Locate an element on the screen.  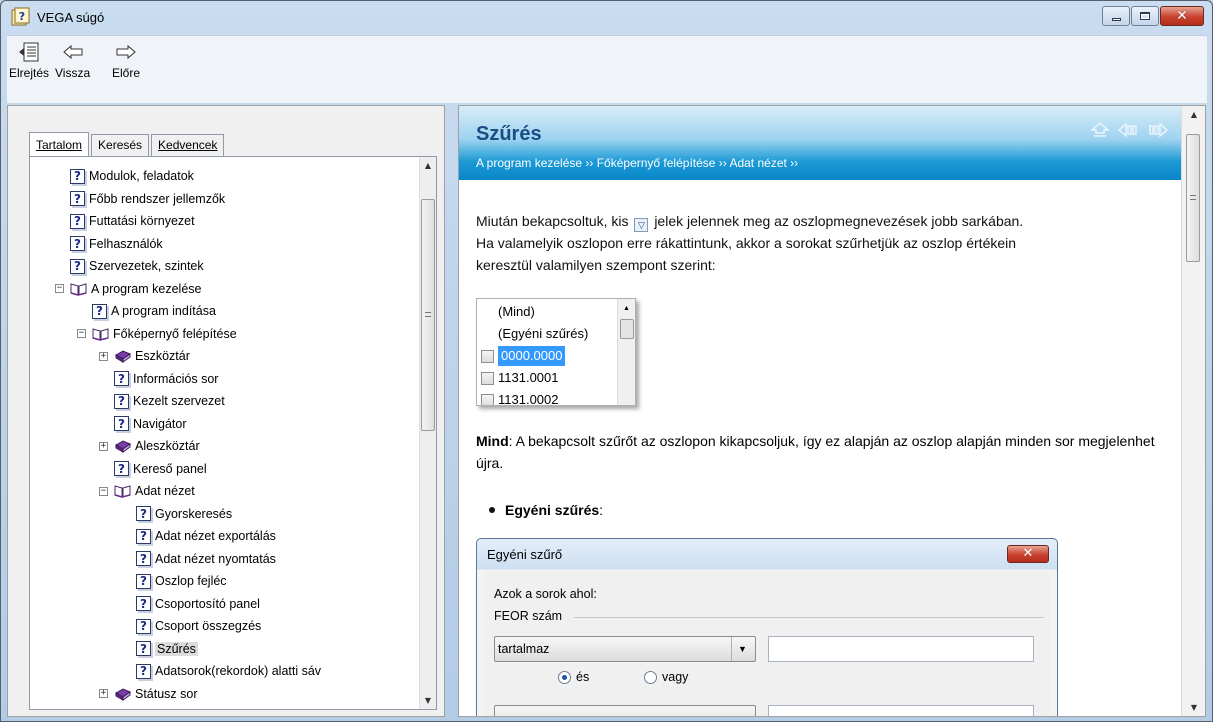
dialog-rows-label: Azok a sorok ahol: is located at coordinates (545, 594).